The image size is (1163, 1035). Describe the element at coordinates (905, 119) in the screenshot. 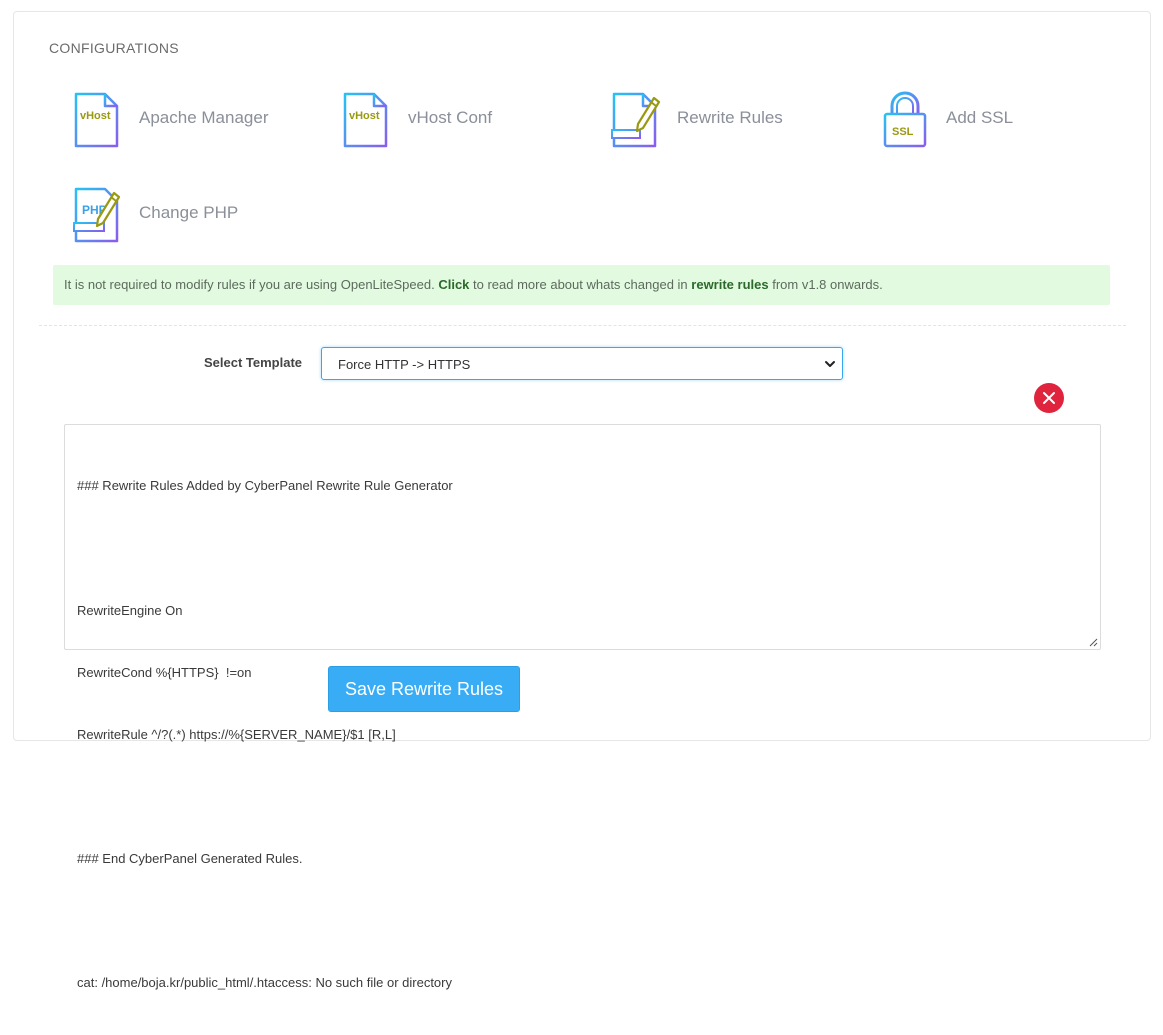

I see `ssl-lock-icon: SSL` at that location.